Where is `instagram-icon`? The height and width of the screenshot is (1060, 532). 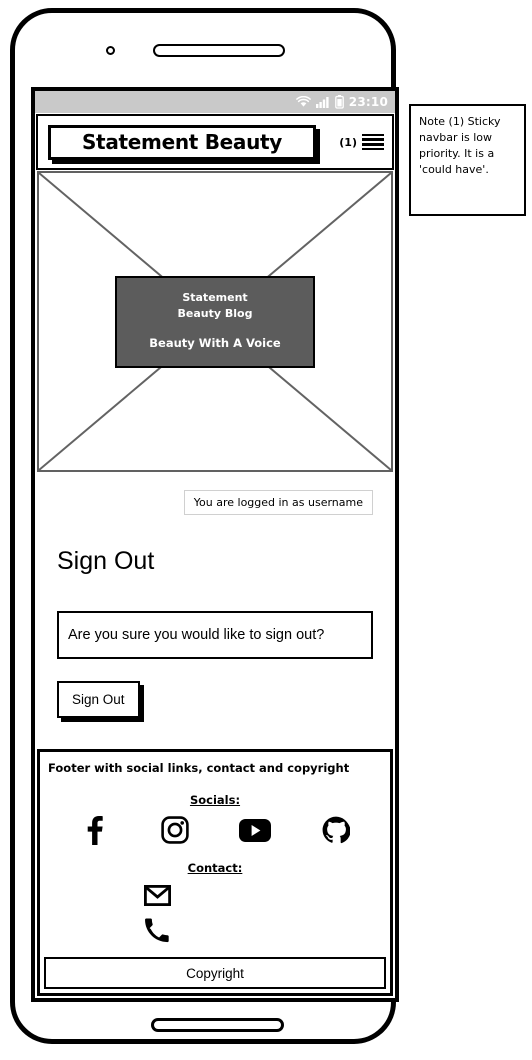 instagram-icon is located at coordinates (175, 830).